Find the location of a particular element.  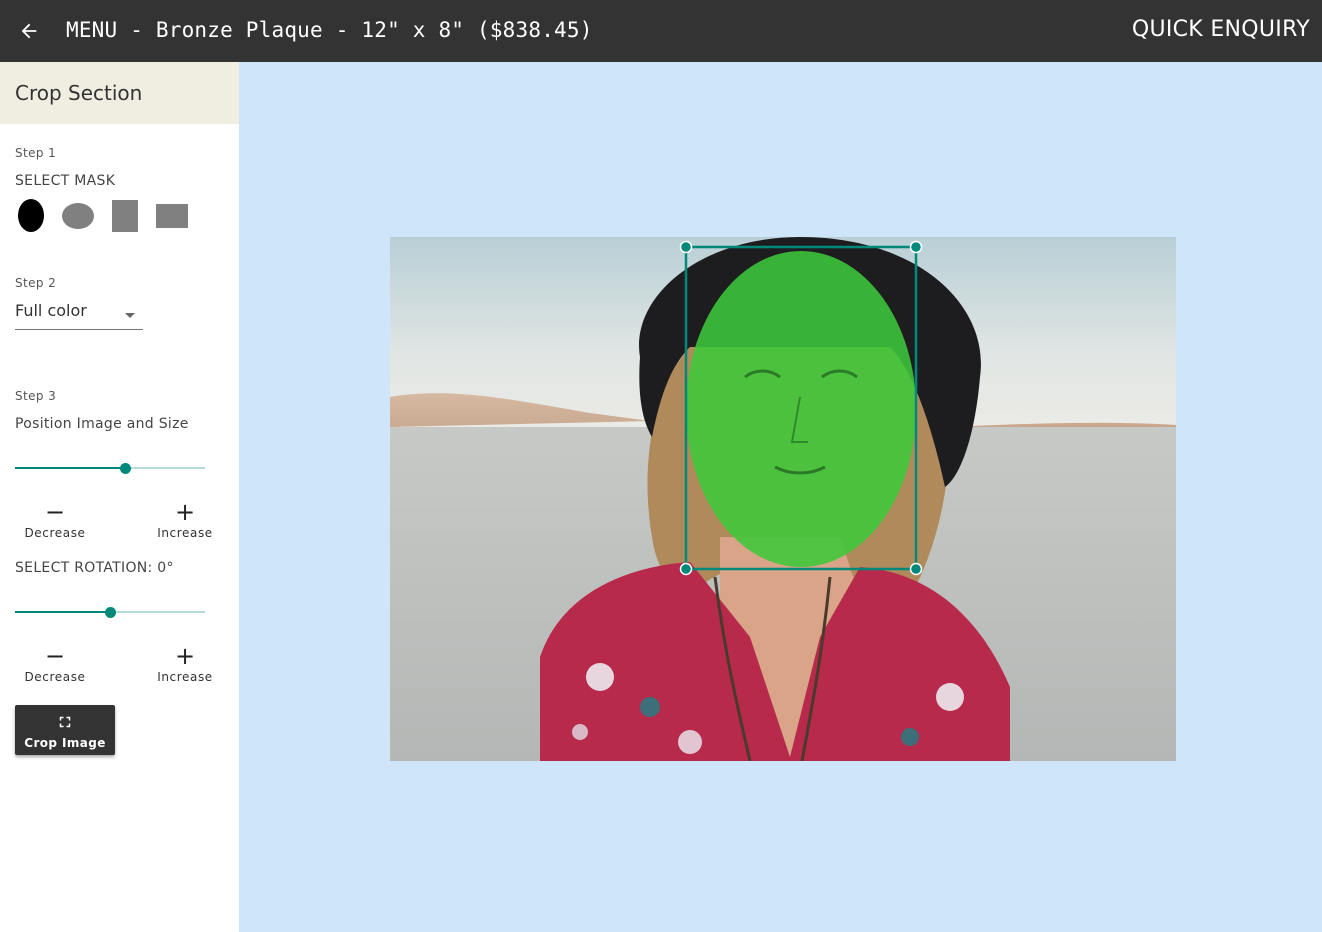

position-size-title: Position Image and Size is located at coordinates (102, 424).